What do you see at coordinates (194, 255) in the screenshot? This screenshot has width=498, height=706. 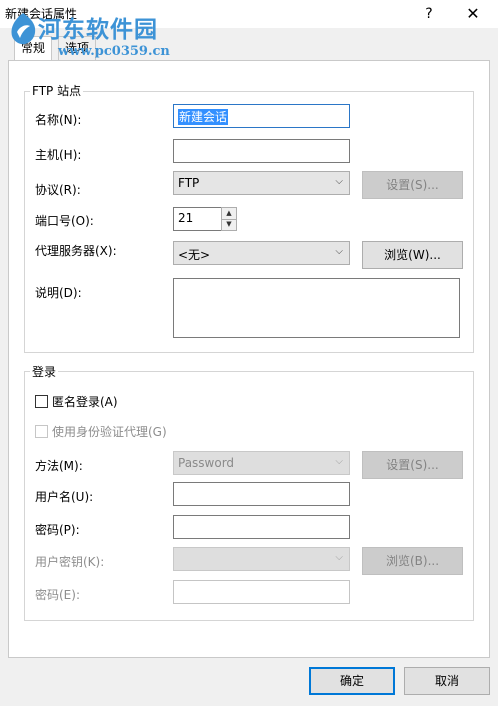 I see `proxy-select-value: <无>` at bounding box center [194, 255].